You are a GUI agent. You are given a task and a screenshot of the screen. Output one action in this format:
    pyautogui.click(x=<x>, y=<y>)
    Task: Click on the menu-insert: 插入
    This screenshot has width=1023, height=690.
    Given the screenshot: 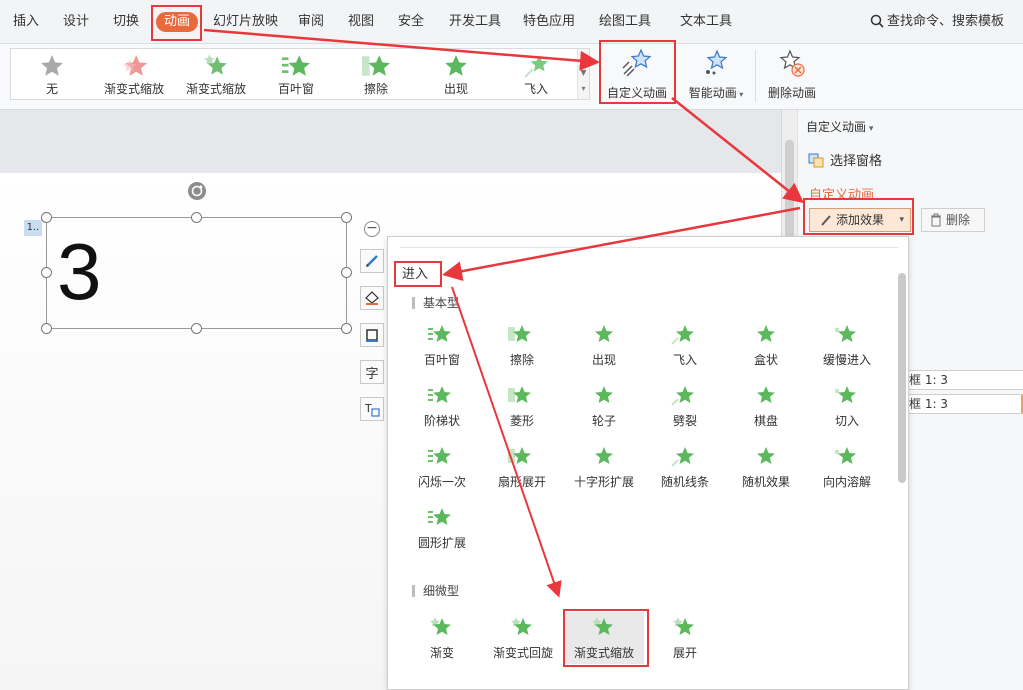 What is the action you would take?
    pyautogui.click(x=26, y=22)
    